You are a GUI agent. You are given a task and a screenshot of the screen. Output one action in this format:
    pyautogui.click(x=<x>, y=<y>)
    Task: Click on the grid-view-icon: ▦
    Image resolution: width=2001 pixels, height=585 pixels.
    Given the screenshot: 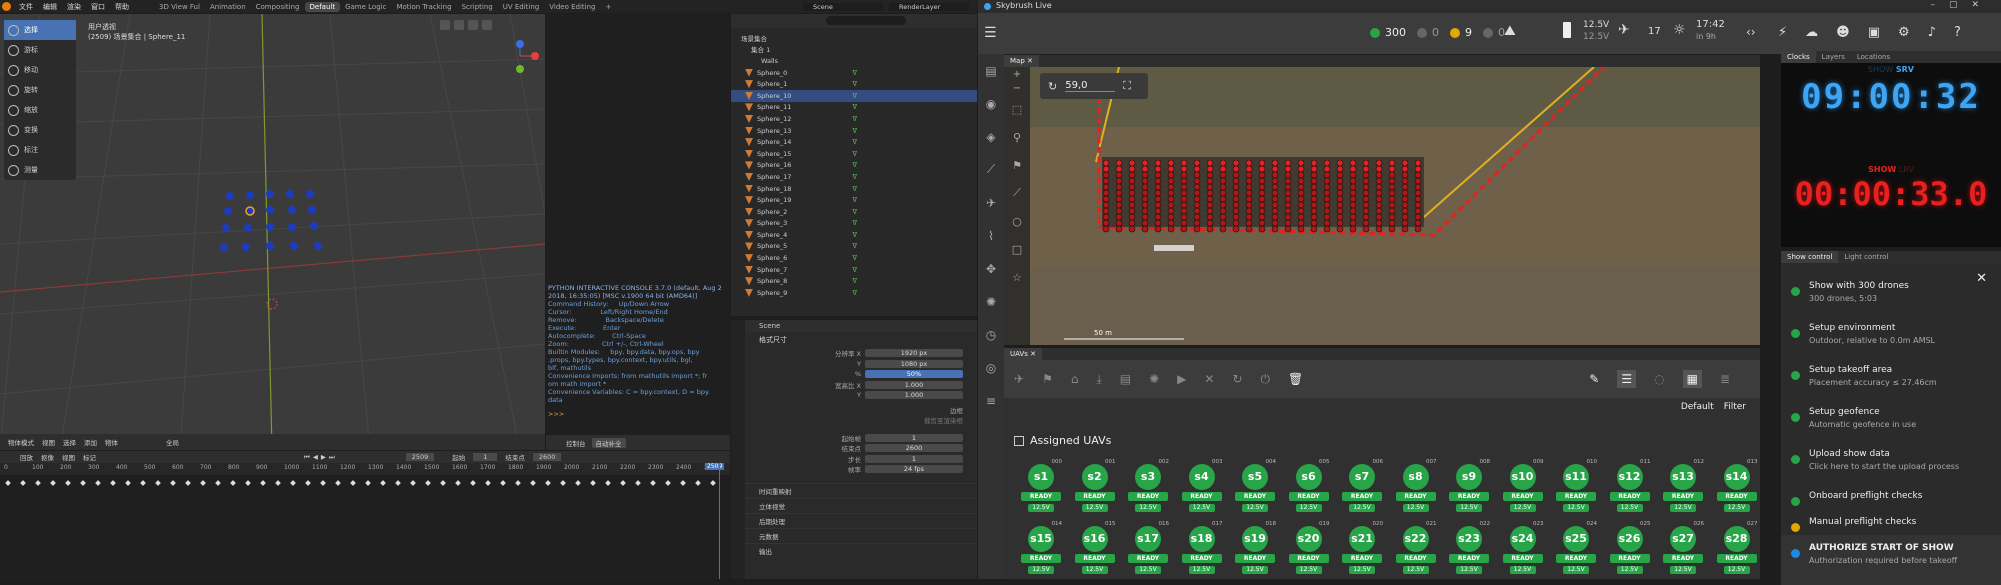 What is the action you would take?
    pyautogui.click(x=1692, y=379)
    